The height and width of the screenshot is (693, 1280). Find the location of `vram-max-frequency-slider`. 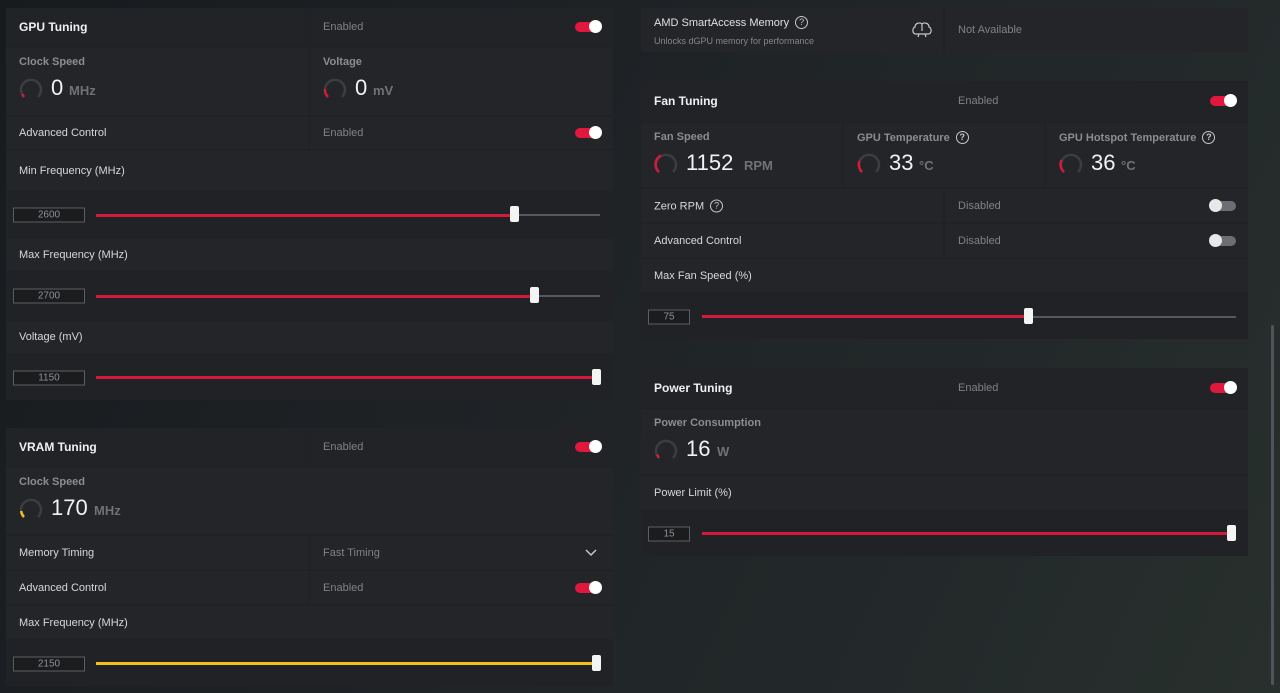

vram-max-frequency-slider is located at coordinates (348, 662).